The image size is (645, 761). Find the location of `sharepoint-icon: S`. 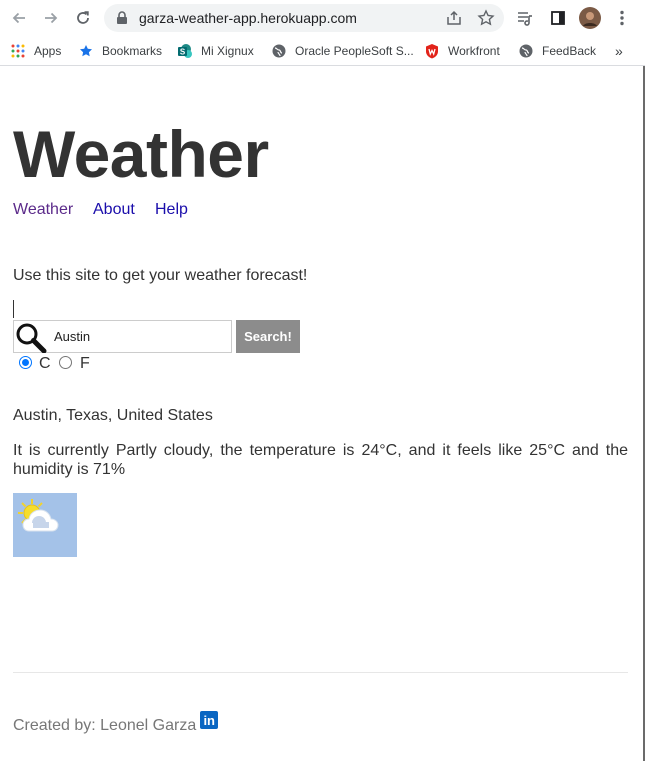

sharepoint-icon: S is located at coordinates (185, 51).